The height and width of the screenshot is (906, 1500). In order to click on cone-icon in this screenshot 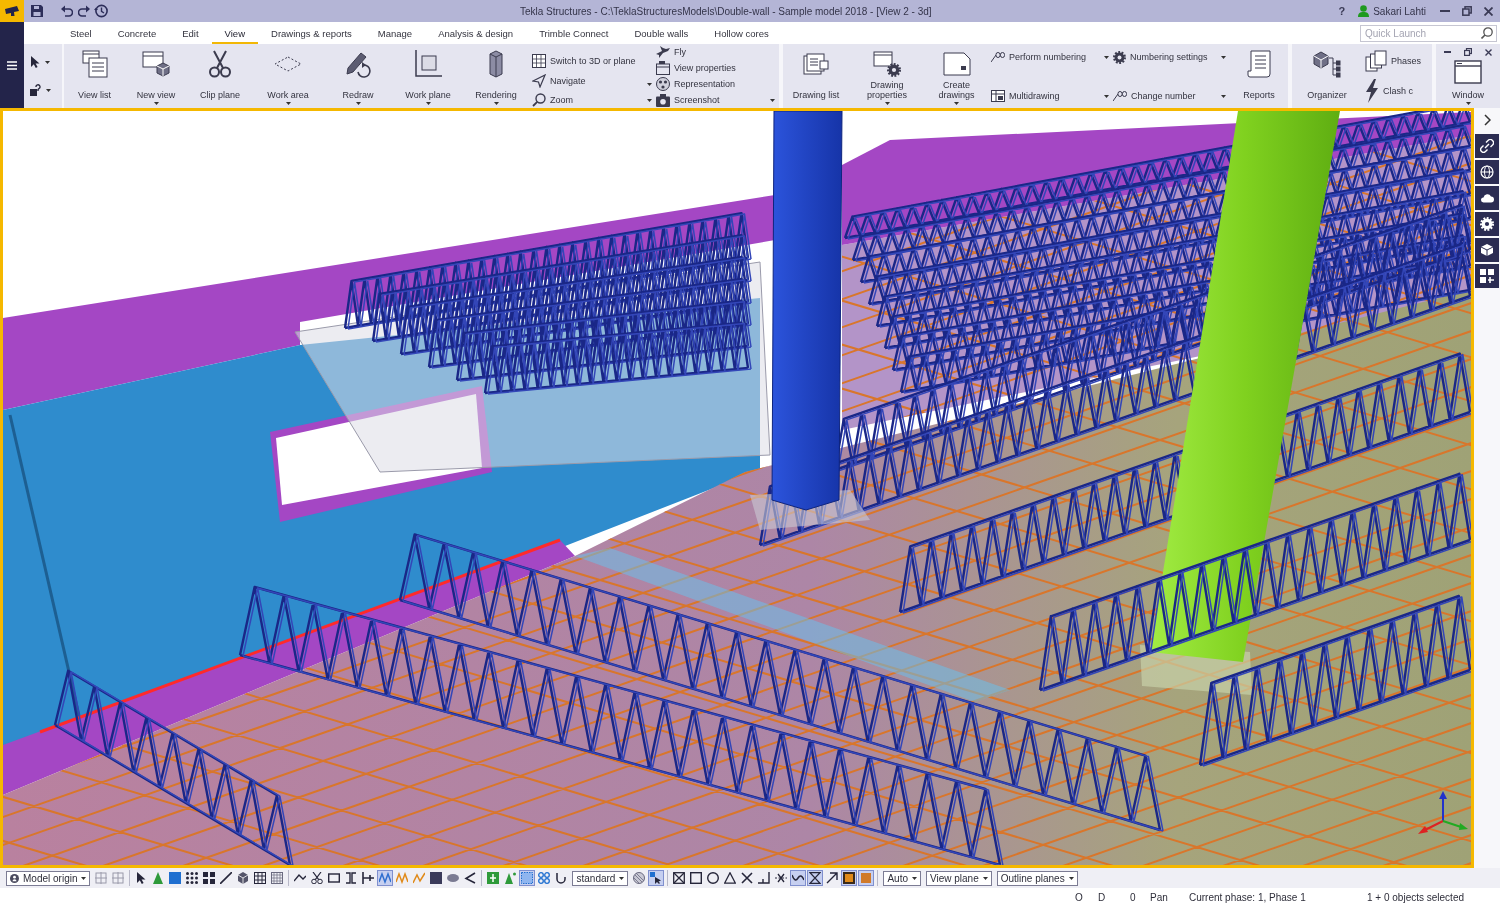, I will do `click(510, 878)`.